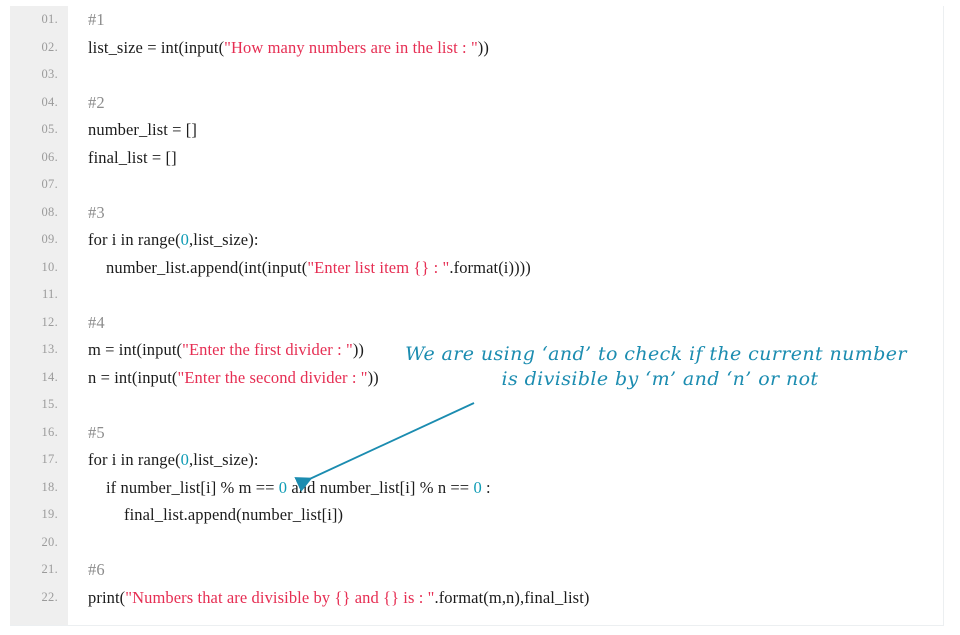 This screenshot has height=635, width=960. I want to click on code-line: 08. #3, so click(476, 213).